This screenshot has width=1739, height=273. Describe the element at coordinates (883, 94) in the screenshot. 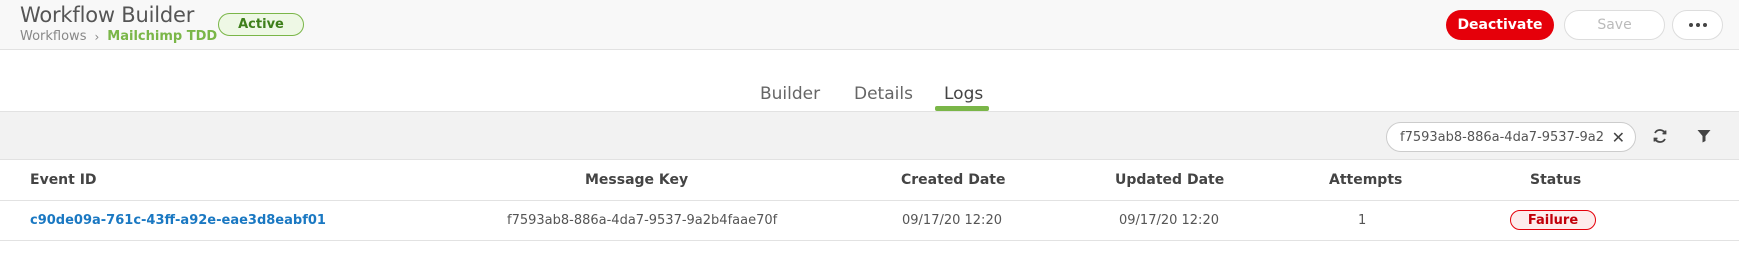

I see `tab-details: Details` at that location.